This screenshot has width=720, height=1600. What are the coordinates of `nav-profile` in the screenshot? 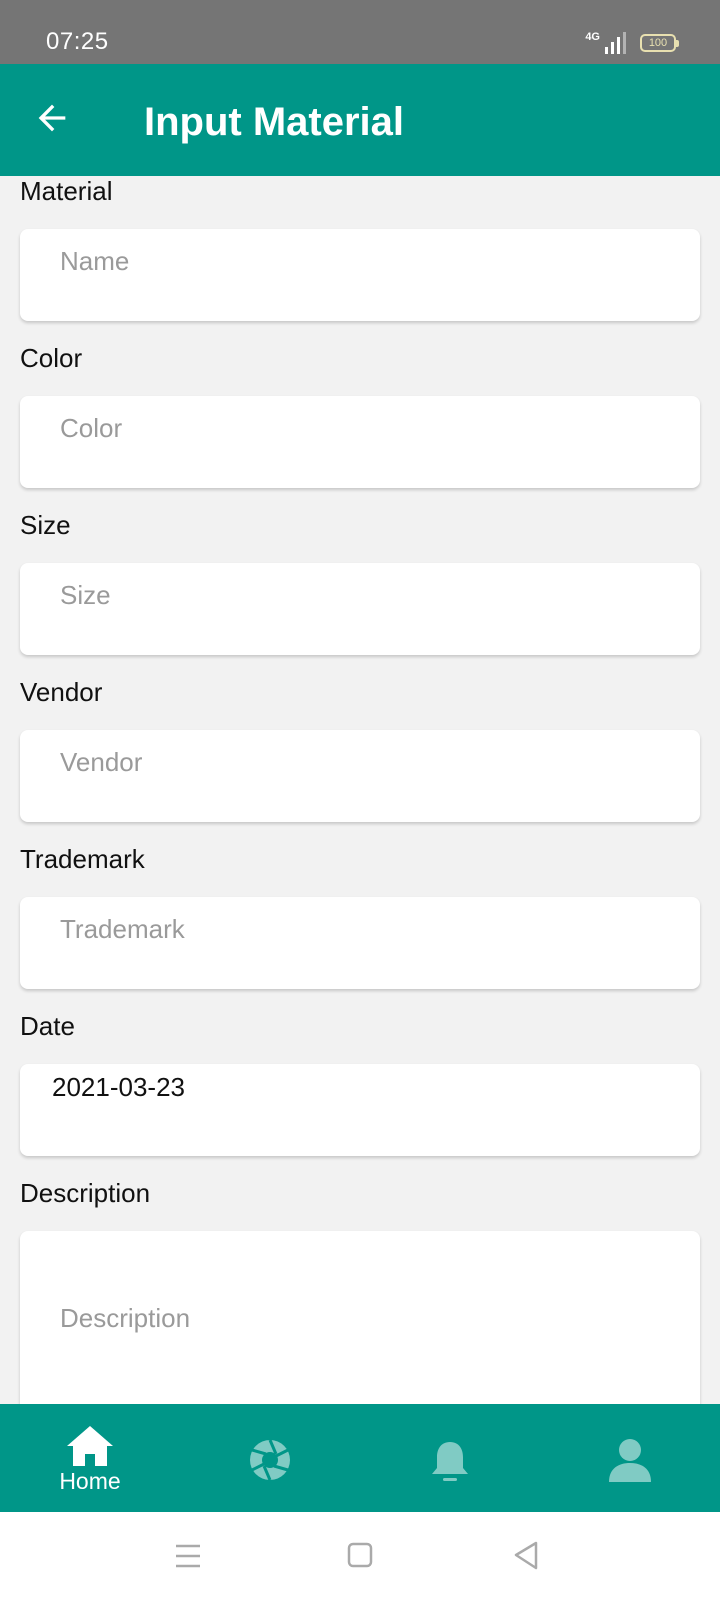 It's located at (630, 1458).